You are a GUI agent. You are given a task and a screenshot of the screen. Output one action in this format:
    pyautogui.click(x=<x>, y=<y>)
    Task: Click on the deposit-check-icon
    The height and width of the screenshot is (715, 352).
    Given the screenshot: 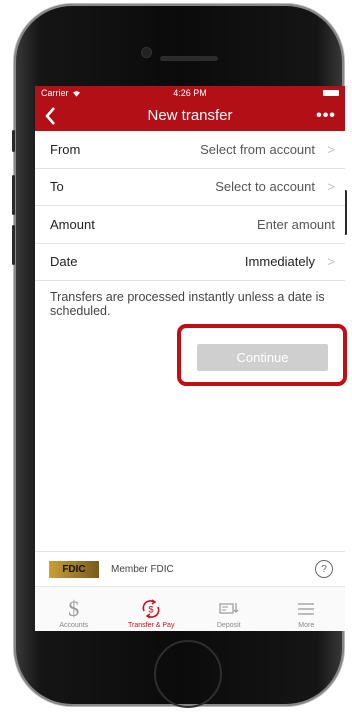 What is the action you would take?
    pyautogui.click(x=229, y=609)
    